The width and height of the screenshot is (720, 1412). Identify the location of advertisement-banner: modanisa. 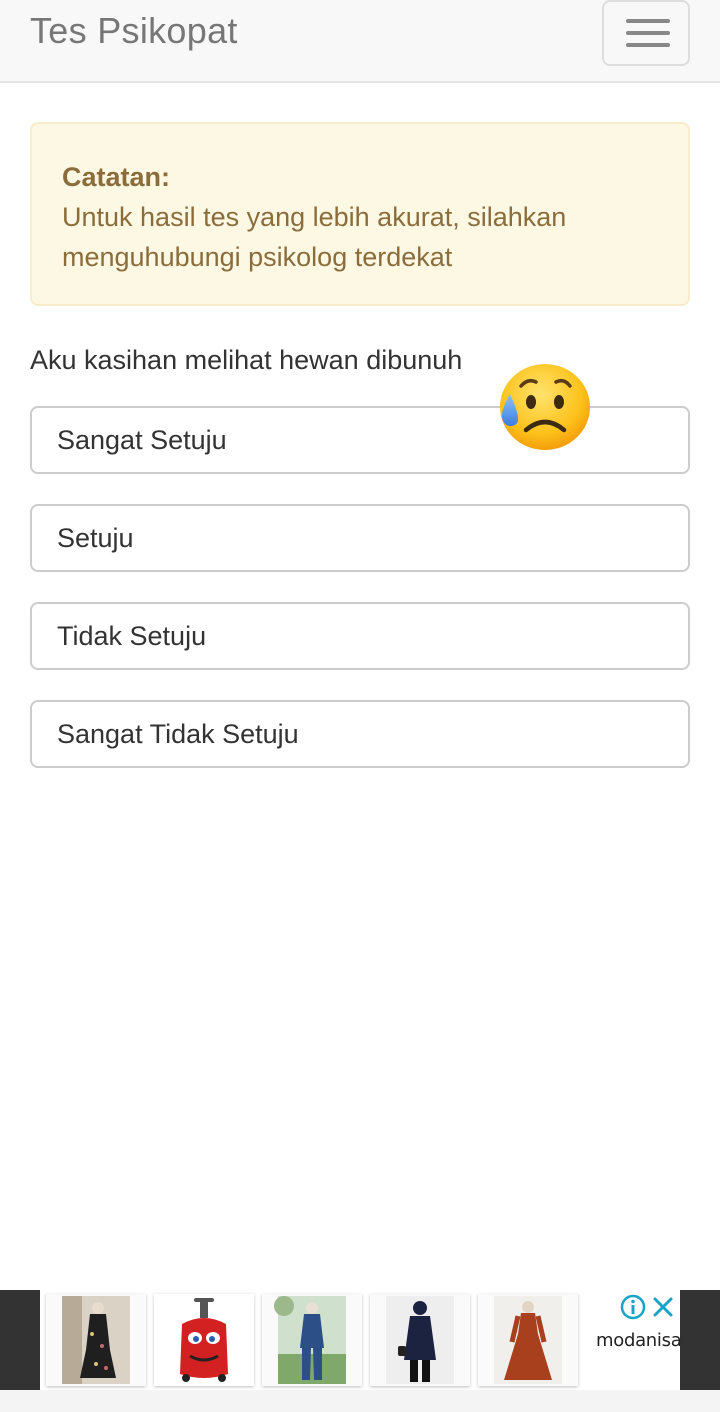
(360, 1340).